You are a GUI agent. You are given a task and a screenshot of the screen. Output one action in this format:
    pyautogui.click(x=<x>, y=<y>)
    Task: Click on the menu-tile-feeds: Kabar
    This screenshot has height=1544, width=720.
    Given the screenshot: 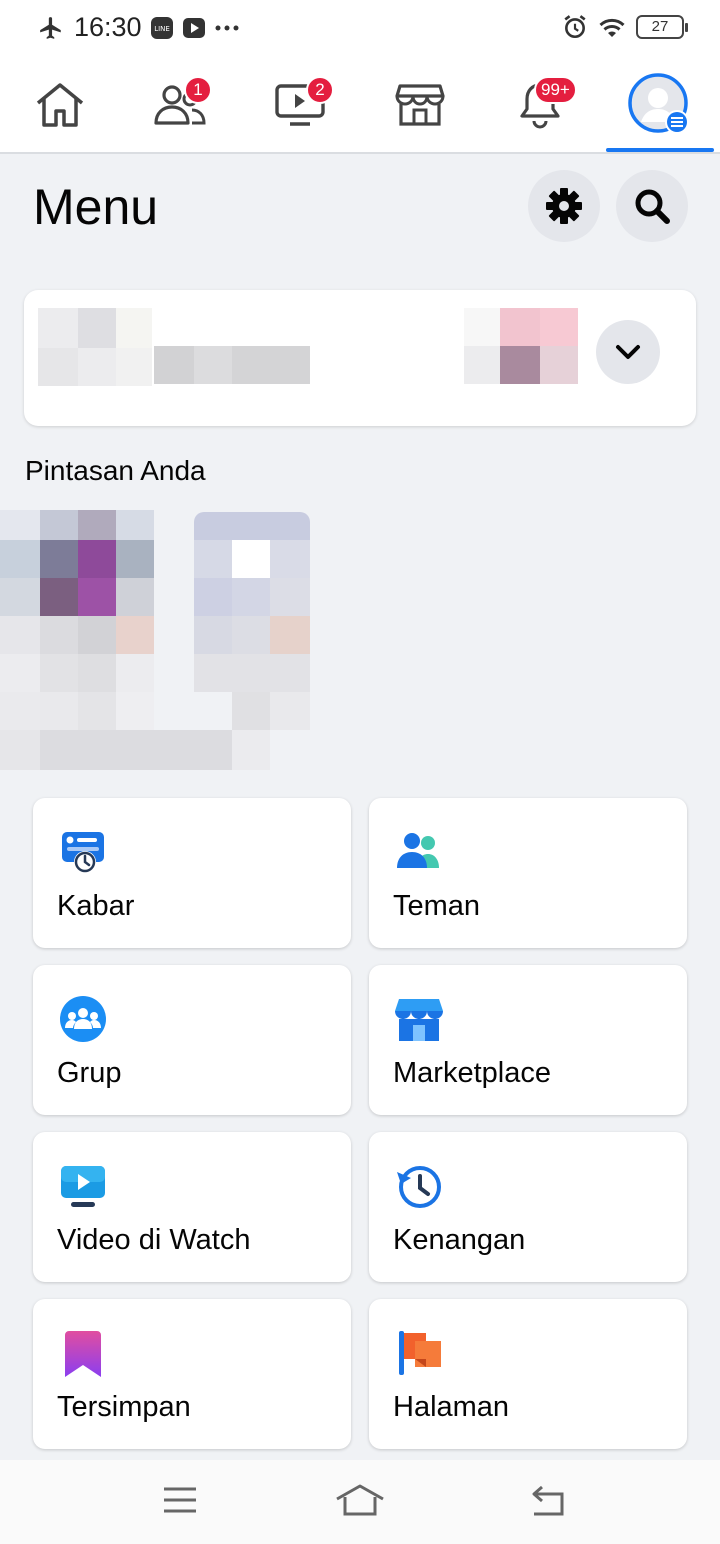 What is the action you would take?
    pyautogui.click(x=192, y=873)
    